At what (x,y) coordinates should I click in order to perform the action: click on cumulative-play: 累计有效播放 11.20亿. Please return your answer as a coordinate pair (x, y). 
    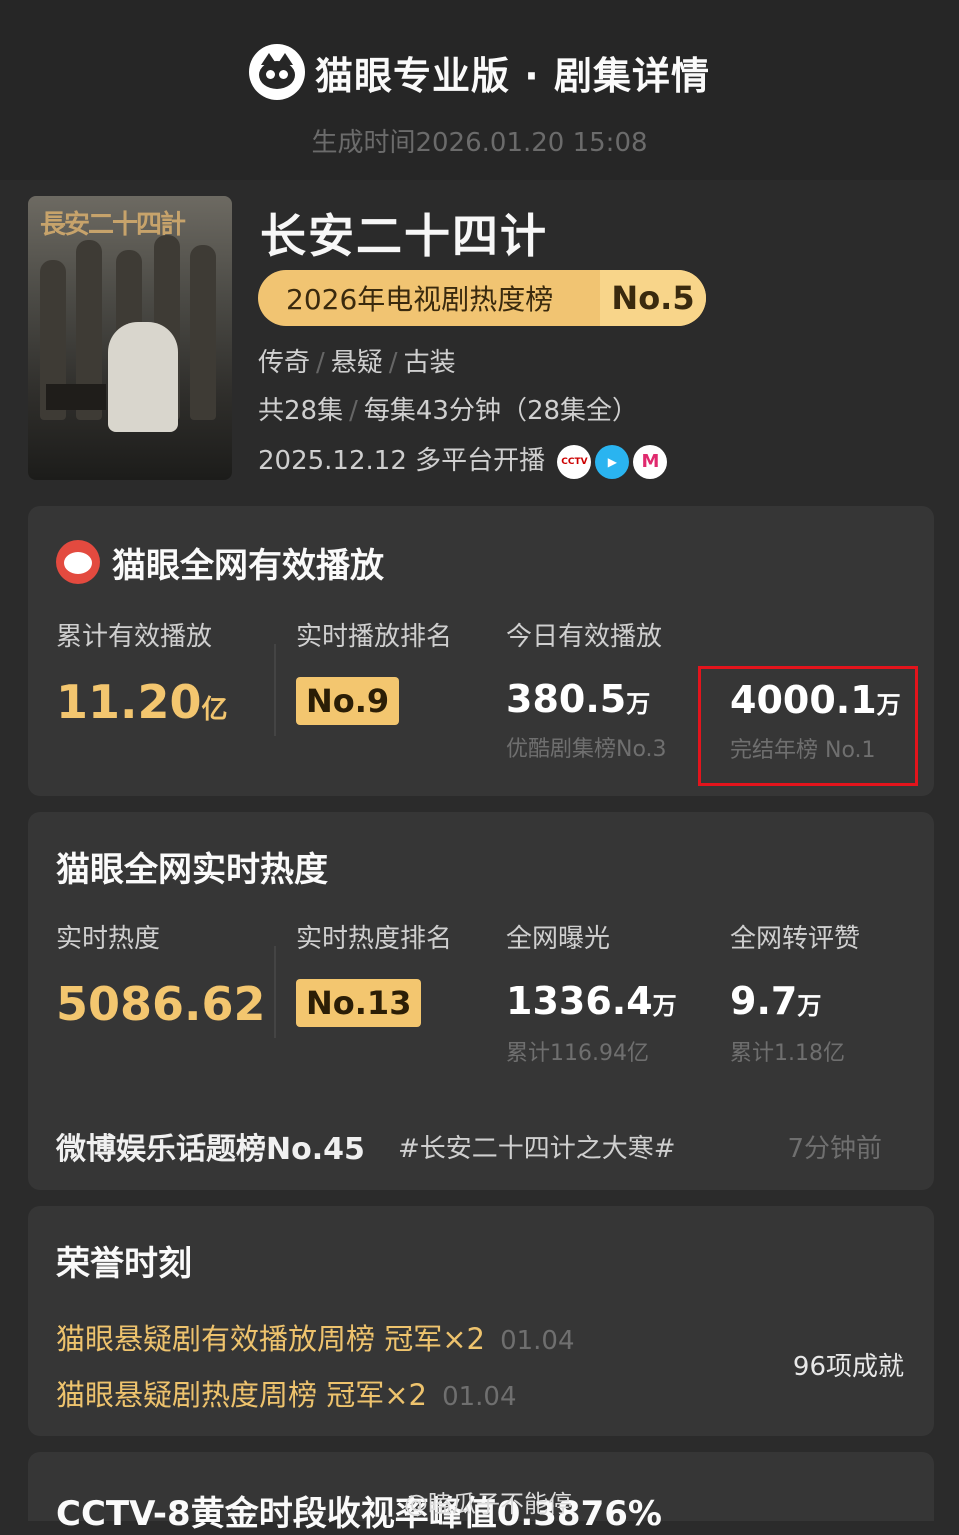
    Looking at the image, I should click on (142, 672).